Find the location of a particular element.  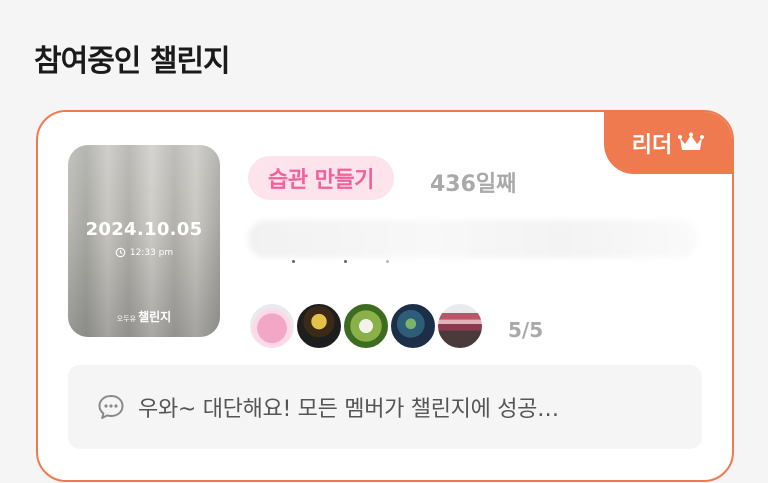

member-avatars is located at coordinates (366, 326).